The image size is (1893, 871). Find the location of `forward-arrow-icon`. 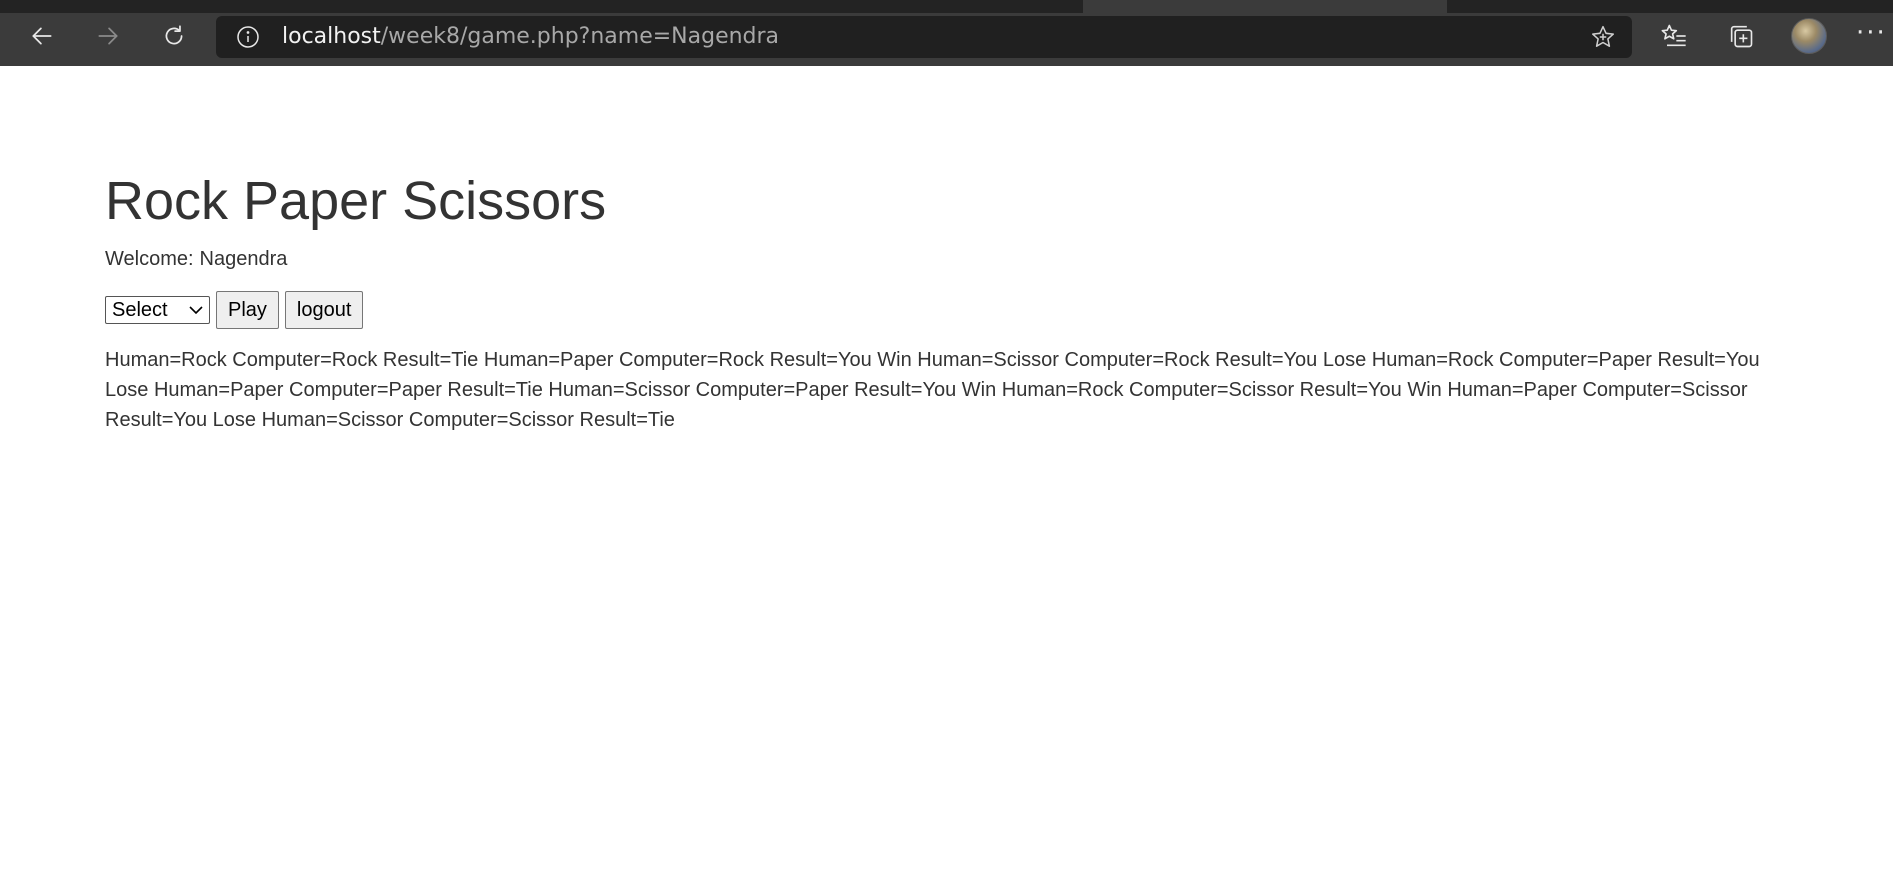

forward-arrow-icon is located at coordinates (108, 36).